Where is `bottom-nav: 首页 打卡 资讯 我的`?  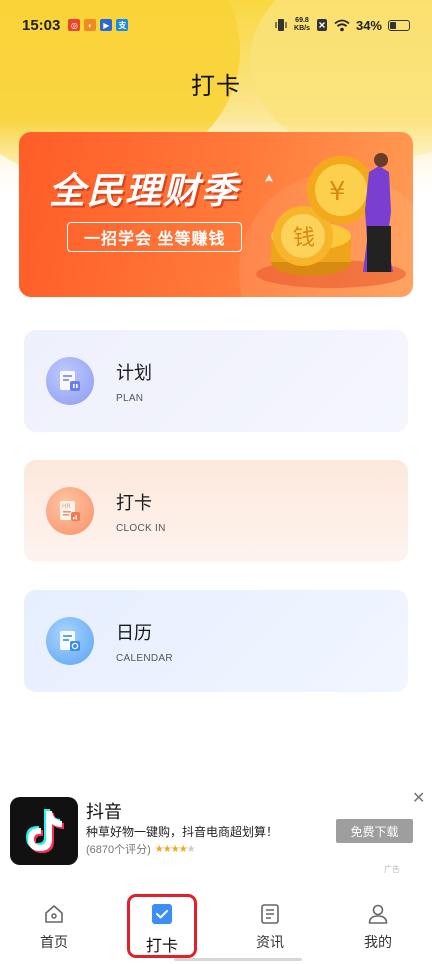
bottom-nav: 首页 打卡 资讯 我的 is located at coordinates (216, 929).